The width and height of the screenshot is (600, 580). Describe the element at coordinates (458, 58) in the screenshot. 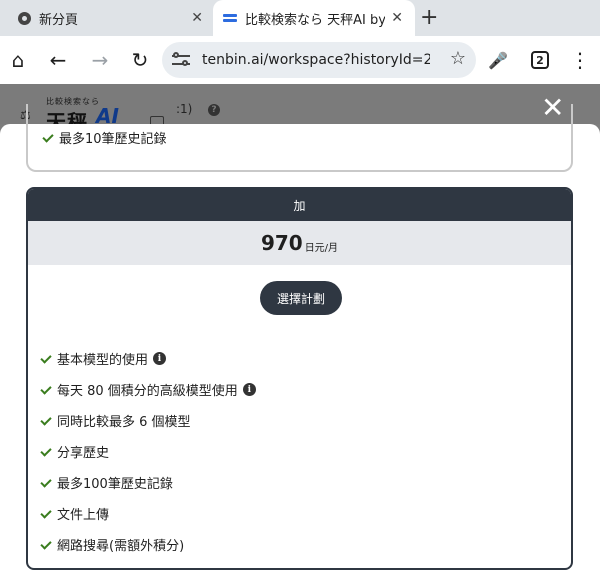

I see `bookmark-star-icon: ☆` at that location.